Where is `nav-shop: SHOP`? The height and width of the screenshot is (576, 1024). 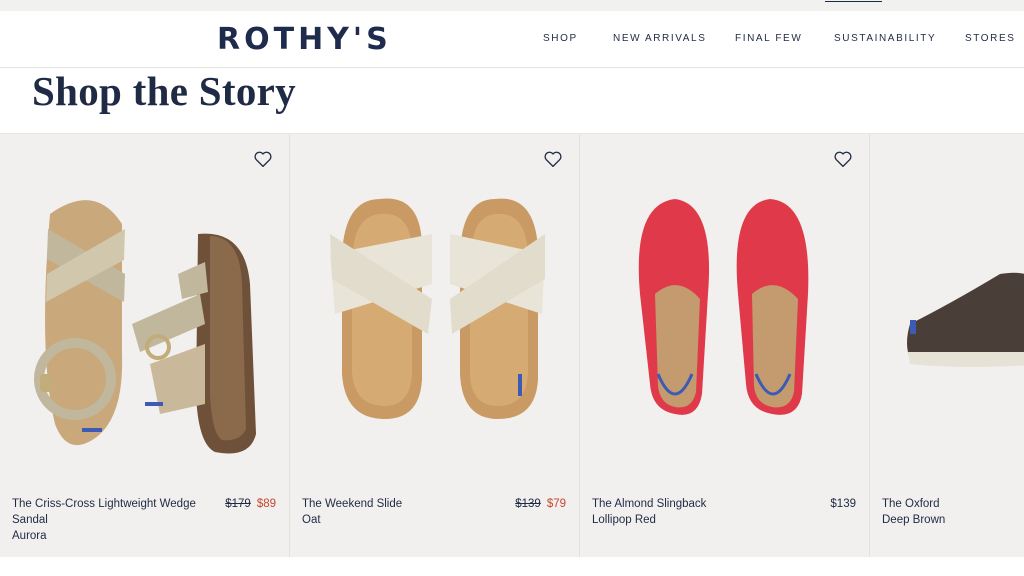
nav-shop: SHOP is located at coordinates (560, 38).